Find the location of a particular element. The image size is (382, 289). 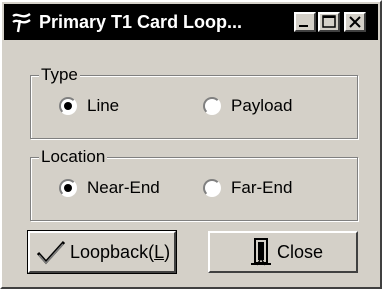

loopback-accelerator: L is located at coordinates (159, 251).